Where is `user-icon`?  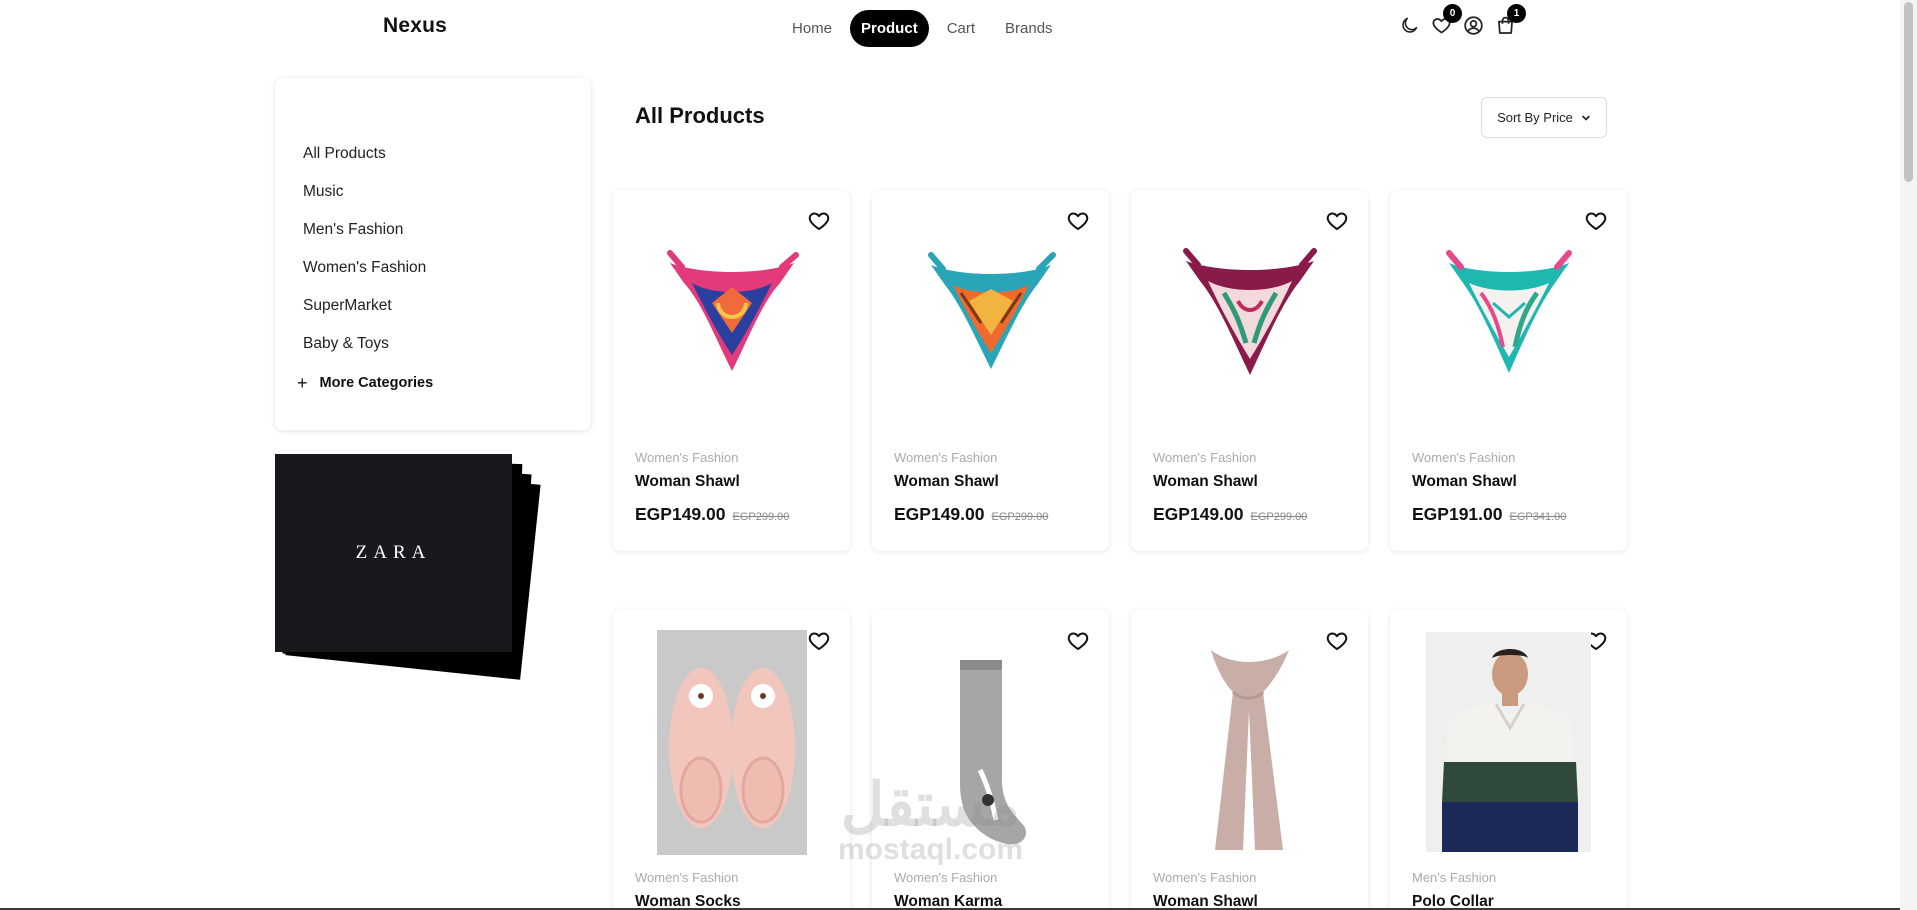
user-icon is located at coordinates (1473, 25).